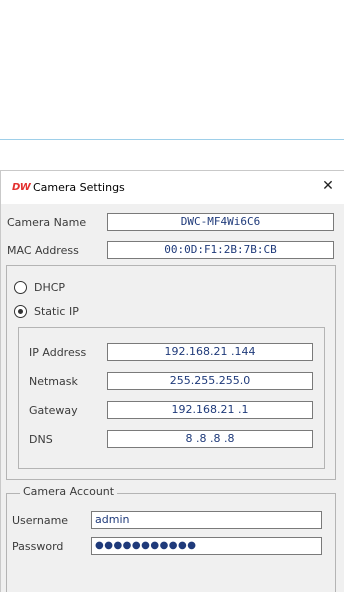 This screenshot has width=344, height=592. What do you see at coordinates (172, 187) in the screenshot?
I see `title-bar: DW Camera Settings ✕` at bounding box center [172, 187].